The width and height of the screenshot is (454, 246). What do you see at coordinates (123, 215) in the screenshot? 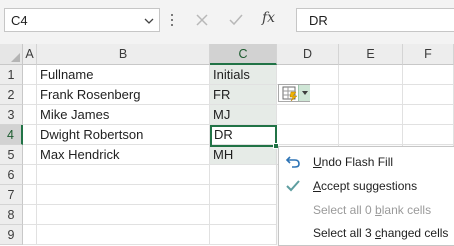
I see `cell-b8` at bounding box center [123, 215].